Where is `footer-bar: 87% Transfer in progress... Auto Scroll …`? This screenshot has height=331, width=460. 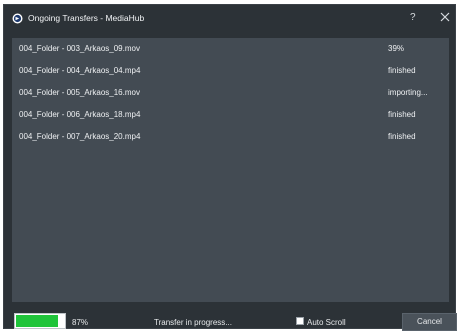 footer-bar: 87% Transfer in progress... Auto Scroll … is located at coordinates (230, 319).